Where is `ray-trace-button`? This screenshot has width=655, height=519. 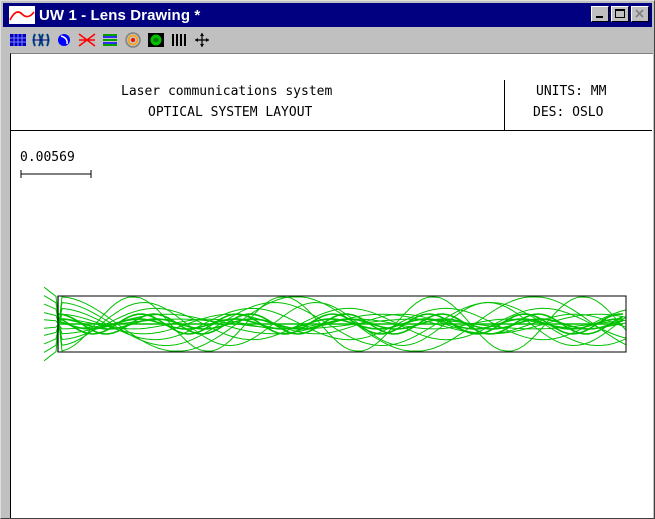
ray-trace-button is located at coordinates (87, 40).